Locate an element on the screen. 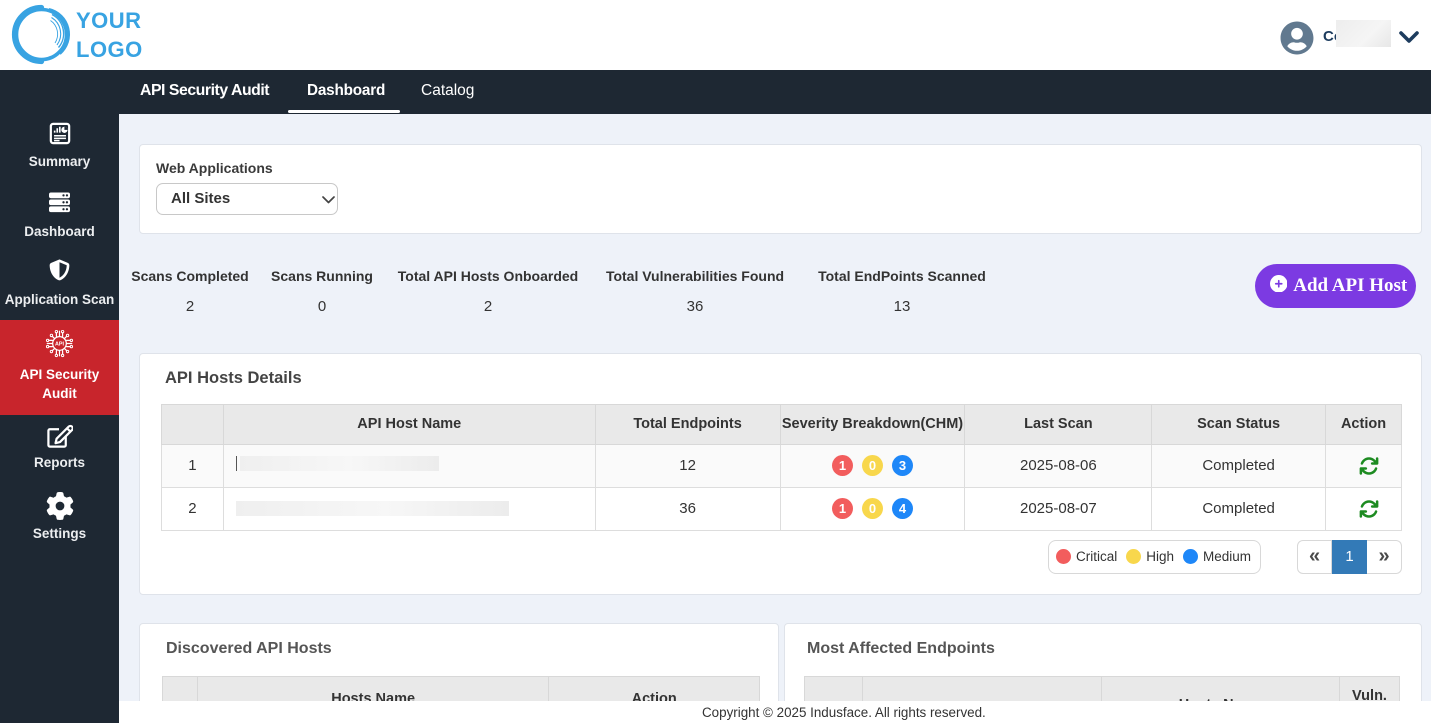  svg-text: API is located at coordinates (60, 344).